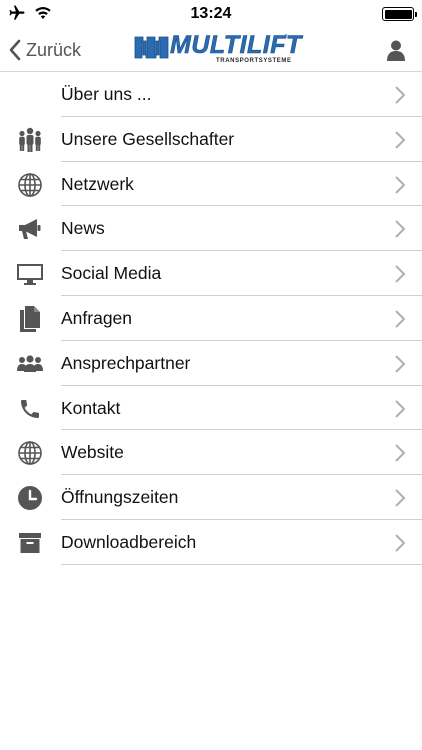  What do you see at coordinates (91, 407) in the screenshot?
I see `menu-item-label: Kontakt` at bounding box center [91, 407].